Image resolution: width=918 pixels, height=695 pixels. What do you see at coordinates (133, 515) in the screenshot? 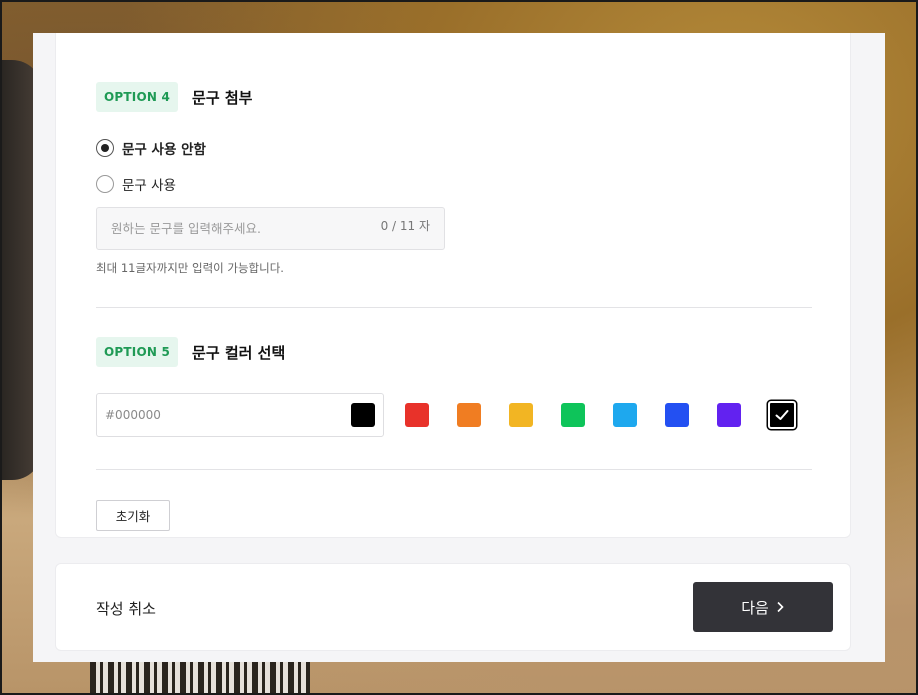
I see `reset-button: 초기화` at bounding box center [133, 515].